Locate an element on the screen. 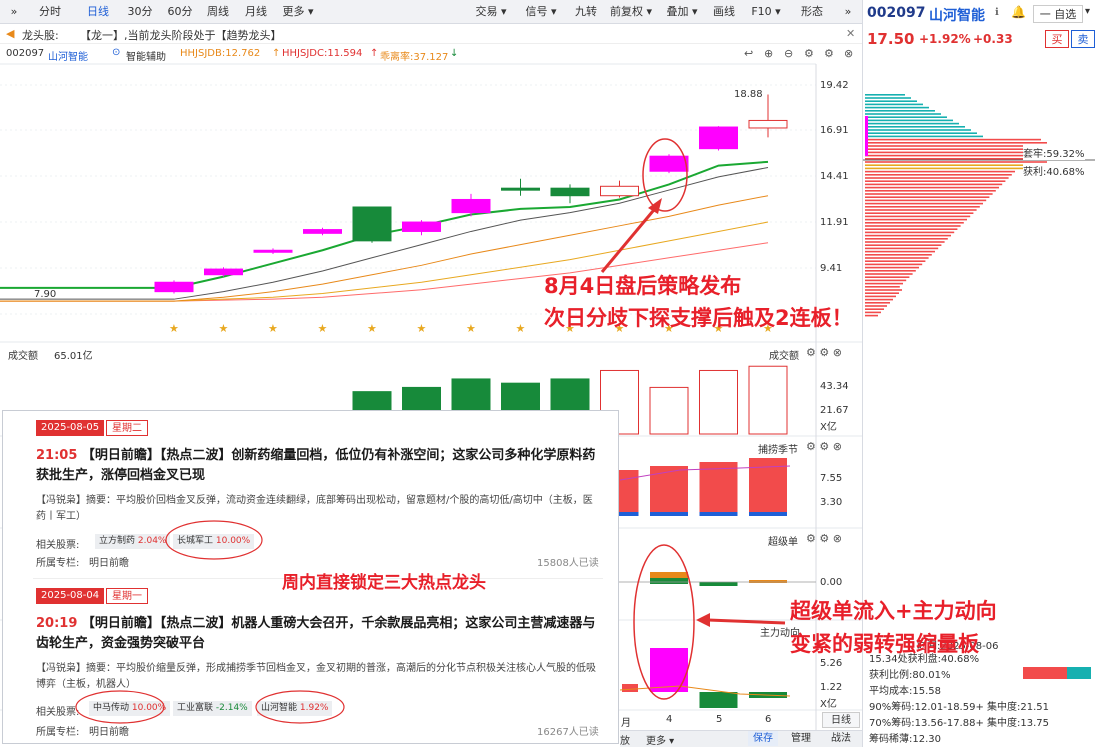 This screenshot has width=1095, height=747. related-label-2: 相关股票: is located at coordinates (58, 712).